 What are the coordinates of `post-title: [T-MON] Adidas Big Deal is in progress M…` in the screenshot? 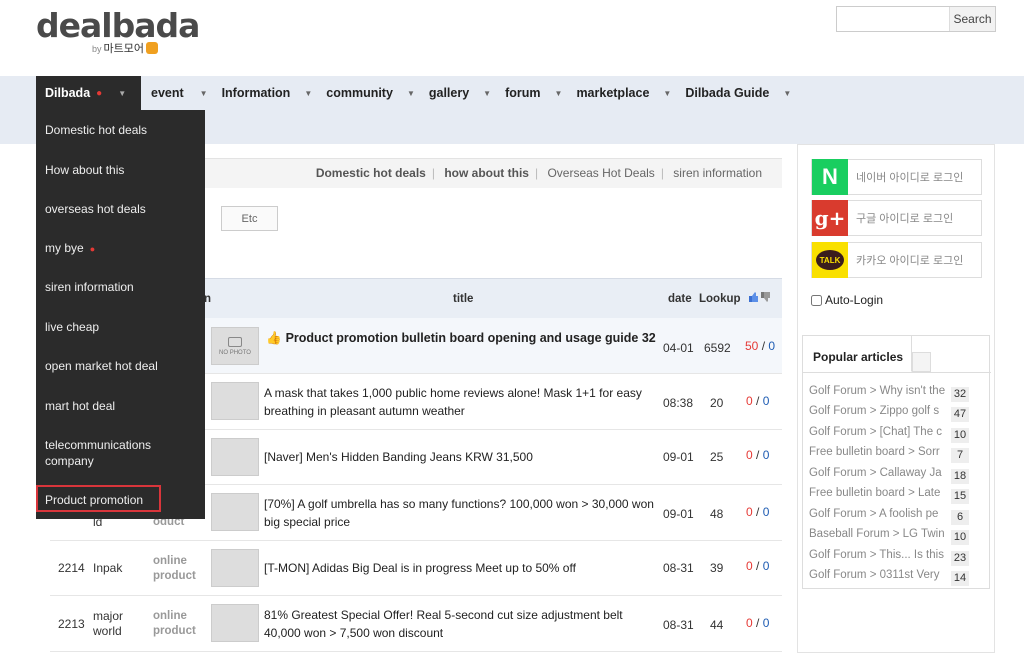 It's located at (462, 568).